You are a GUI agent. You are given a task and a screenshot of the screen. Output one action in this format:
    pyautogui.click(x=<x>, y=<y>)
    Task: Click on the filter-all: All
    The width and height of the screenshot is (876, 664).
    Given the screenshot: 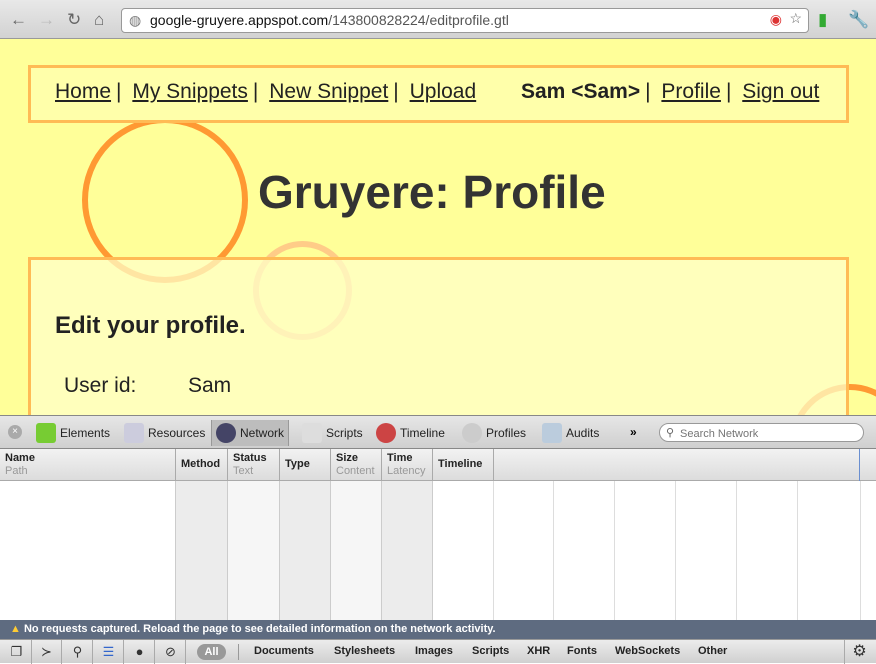 What is the action you would take?
    pyautogui.click(x=211, y=652)
    